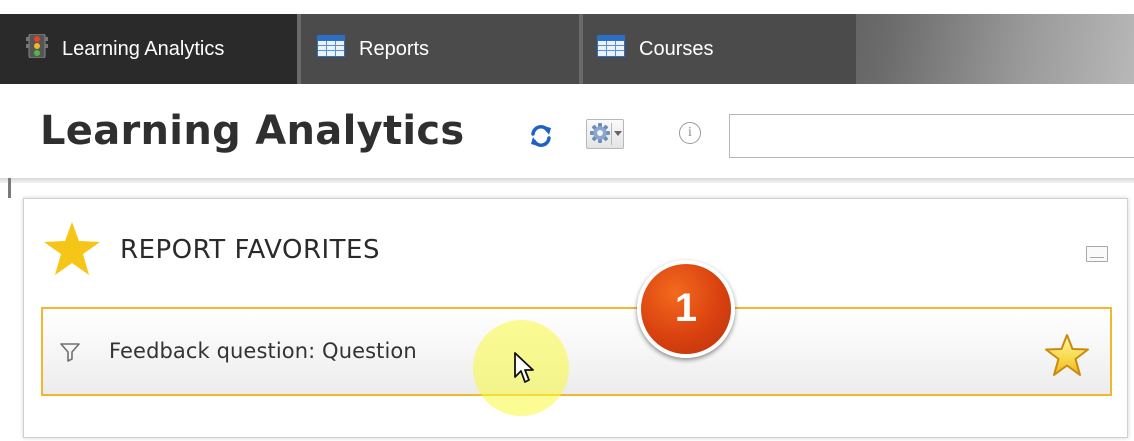 The width and height of the screenshot is (1134, 441). What do you see at coordinates (567, 180) in the screenshot?
I see `header-divider` at bounding box center [567, 180].